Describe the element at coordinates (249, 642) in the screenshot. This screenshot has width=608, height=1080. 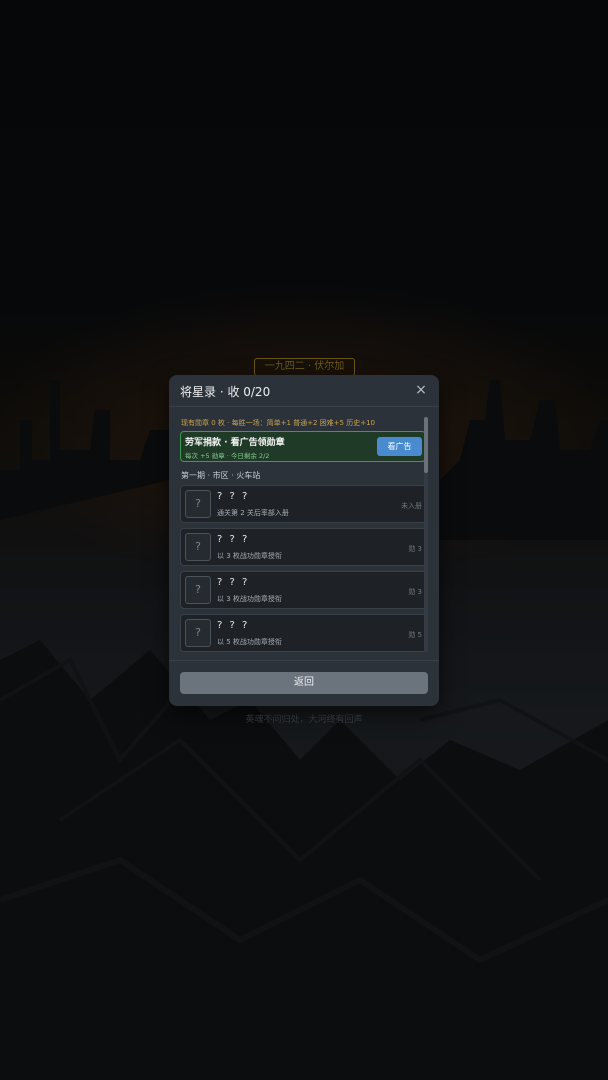
I see `entry-description: 以 5 枚战功勋章授衔` at that location.